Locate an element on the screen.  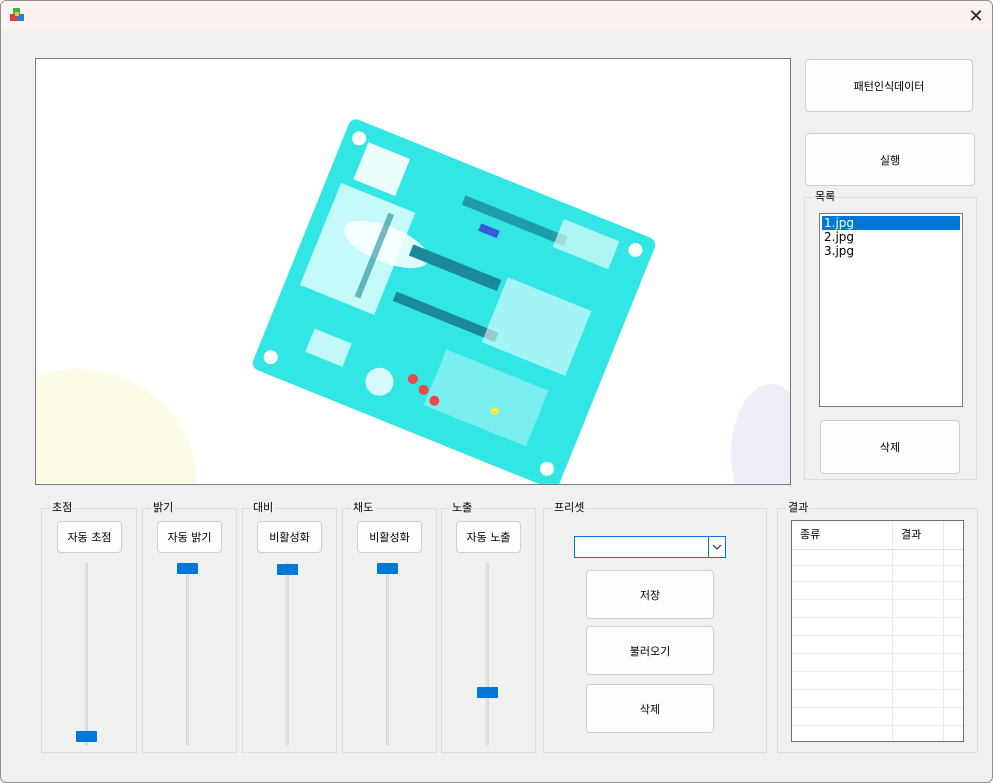
preset-save-button-label: 저장 is located at coordinates (650, 595).